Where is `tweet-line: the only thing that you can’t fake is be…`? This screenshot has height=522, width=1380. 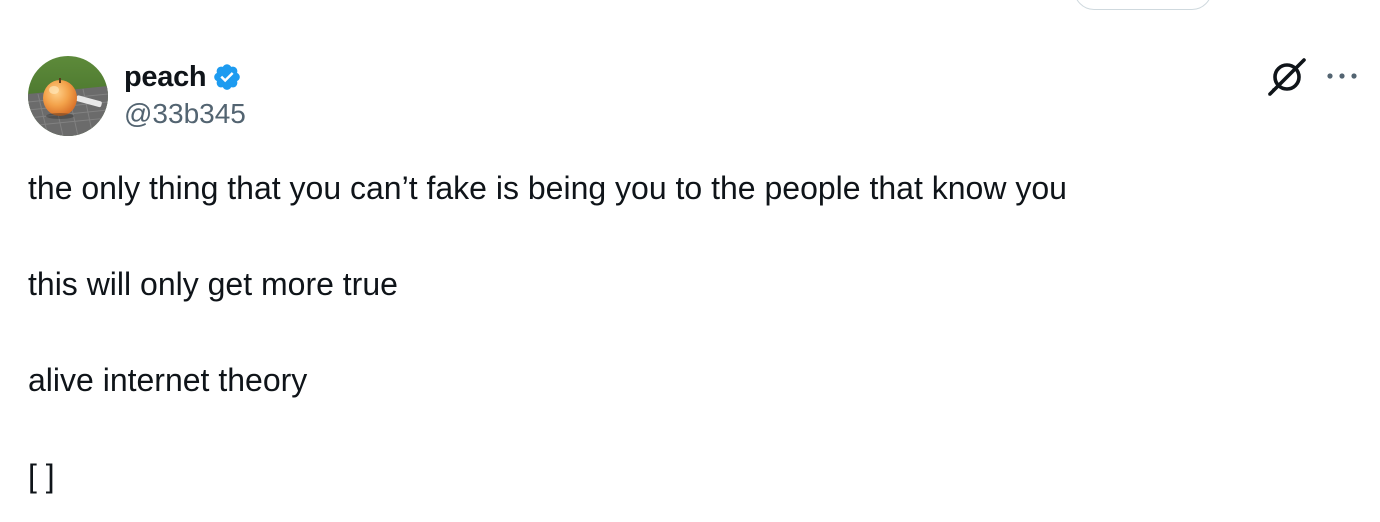
tweet-line: the only thing that you can’t fake is be… is located at coordinates (547, 188).